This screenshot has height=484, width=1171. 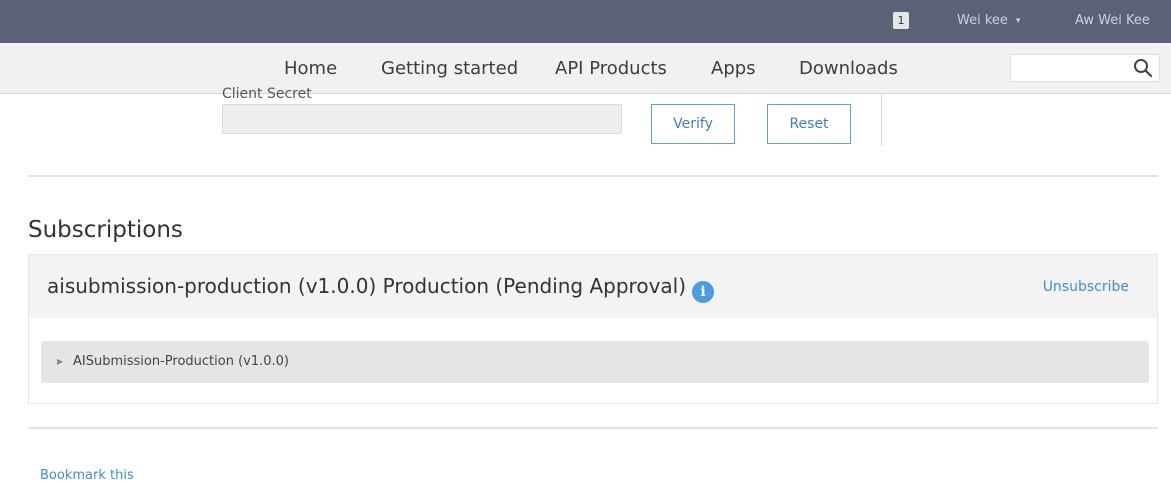 What do you see at coordinates (1085, 68) in the screenshot?
I see `search-input` at bounding box center [1085, 68].